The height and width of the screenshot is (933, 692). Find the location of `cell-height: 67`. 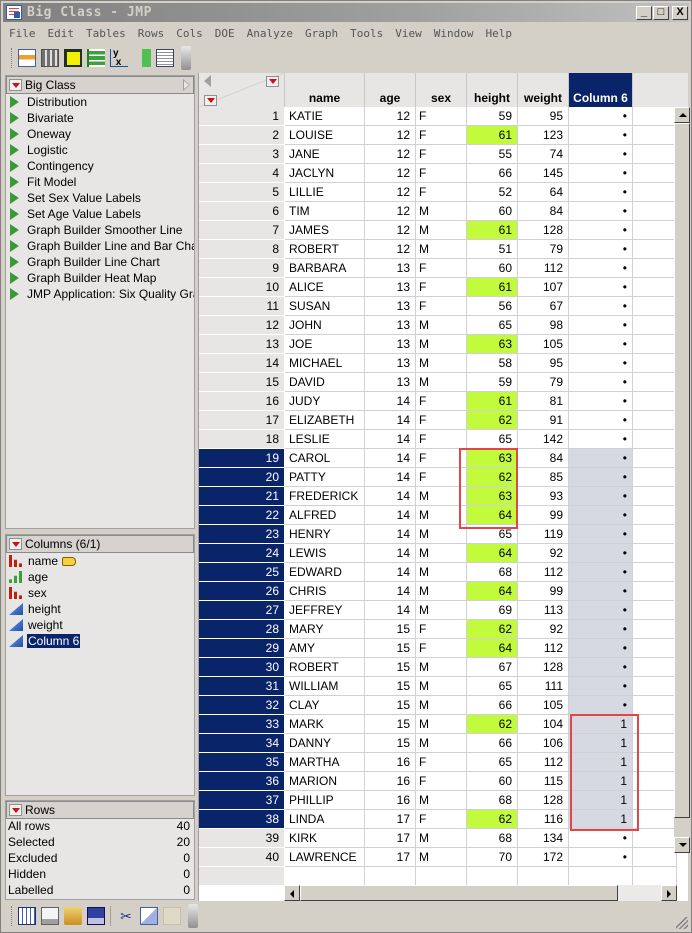

cell-height: 67 is located at coordinates (492, 667).